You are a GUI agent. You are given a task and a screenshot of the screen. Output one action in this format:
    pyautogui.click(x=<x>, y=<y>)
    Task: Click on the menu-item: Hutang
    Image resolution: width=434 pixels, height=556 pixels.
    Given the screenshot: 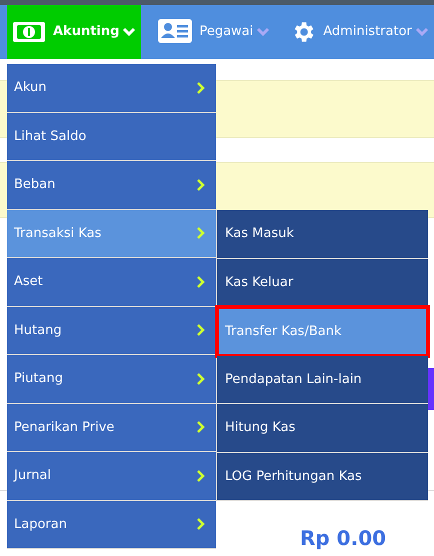 What is the action you would take?
    pyautogui.click(x=111, y=330)
    